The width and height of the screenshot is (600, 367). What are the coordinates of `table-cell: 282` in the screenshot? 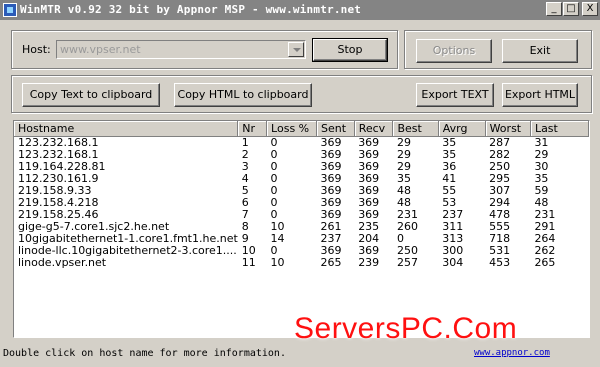 It's located at (500, 155).